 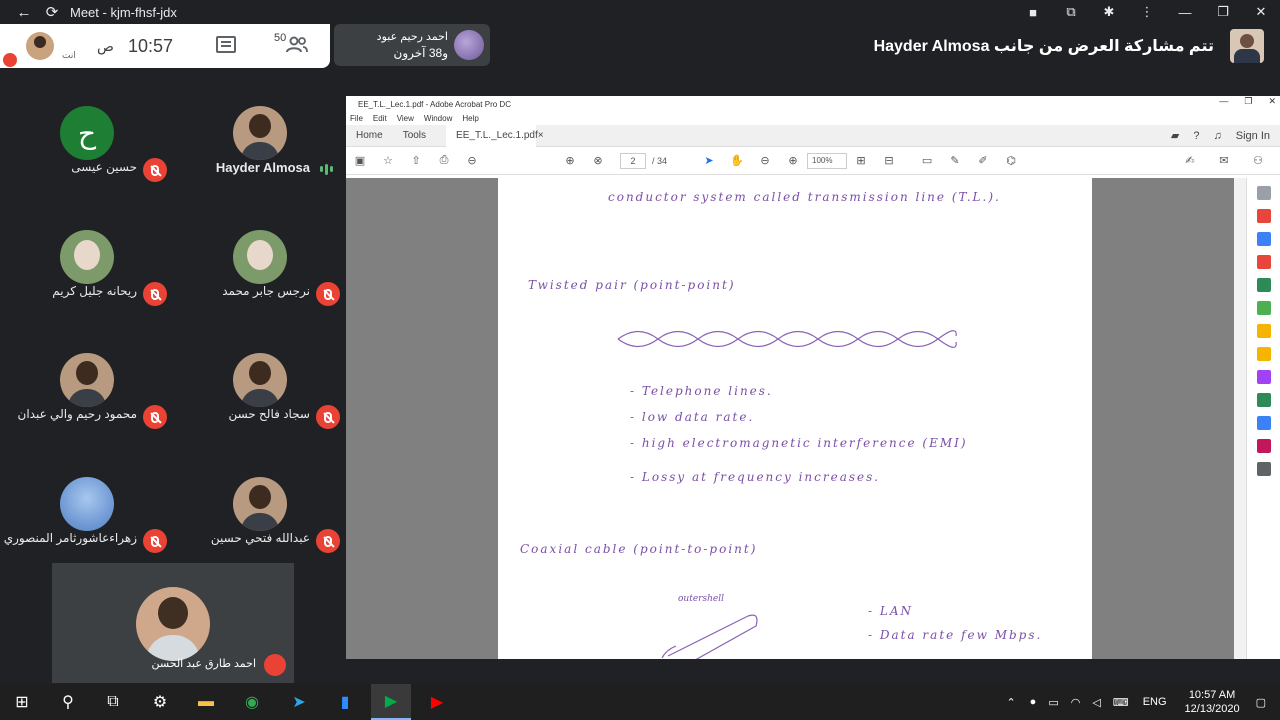 What do you see at coordinates (1261, 12) in the screenshot?
I see `close-button: ✕` at bounding box center [1261, 12].